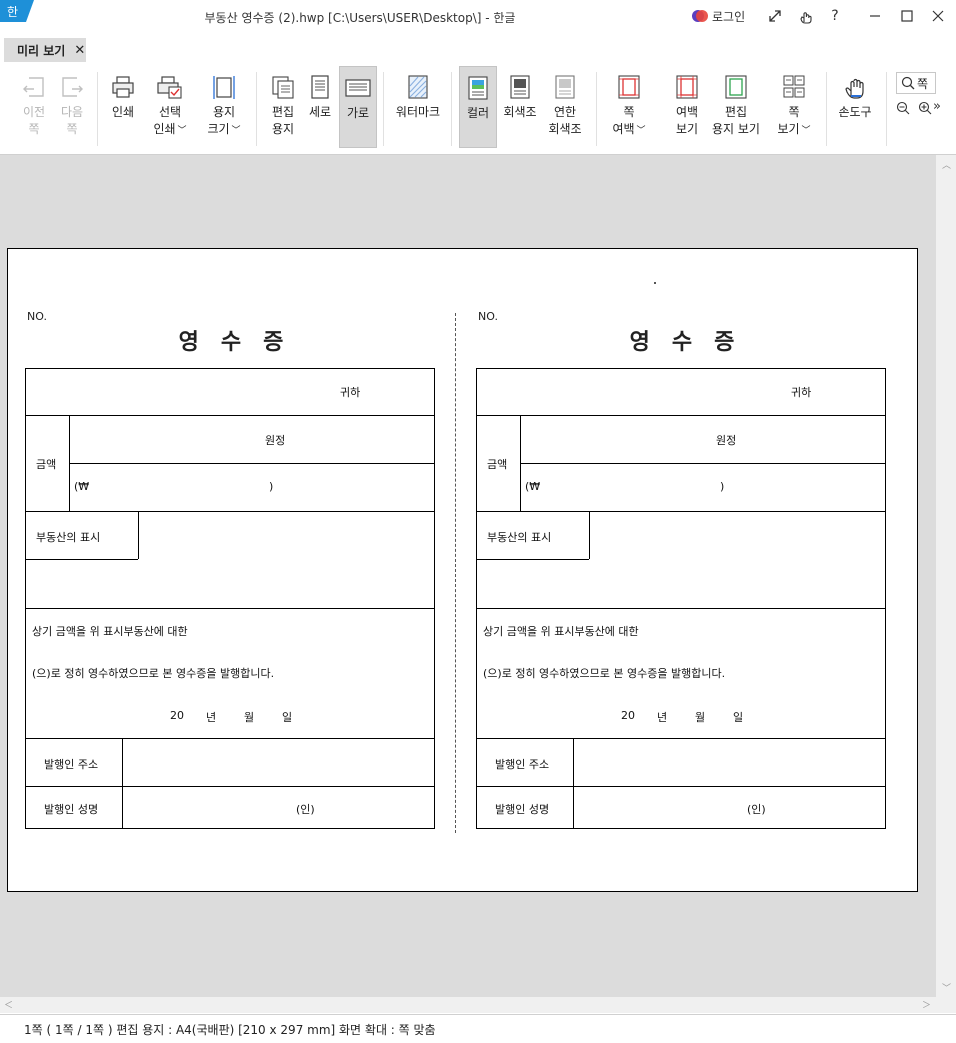  What do you see at coordinates (320, 87) in the screenshot?
I see `portrait-icon` at bounding box center [320, 87].